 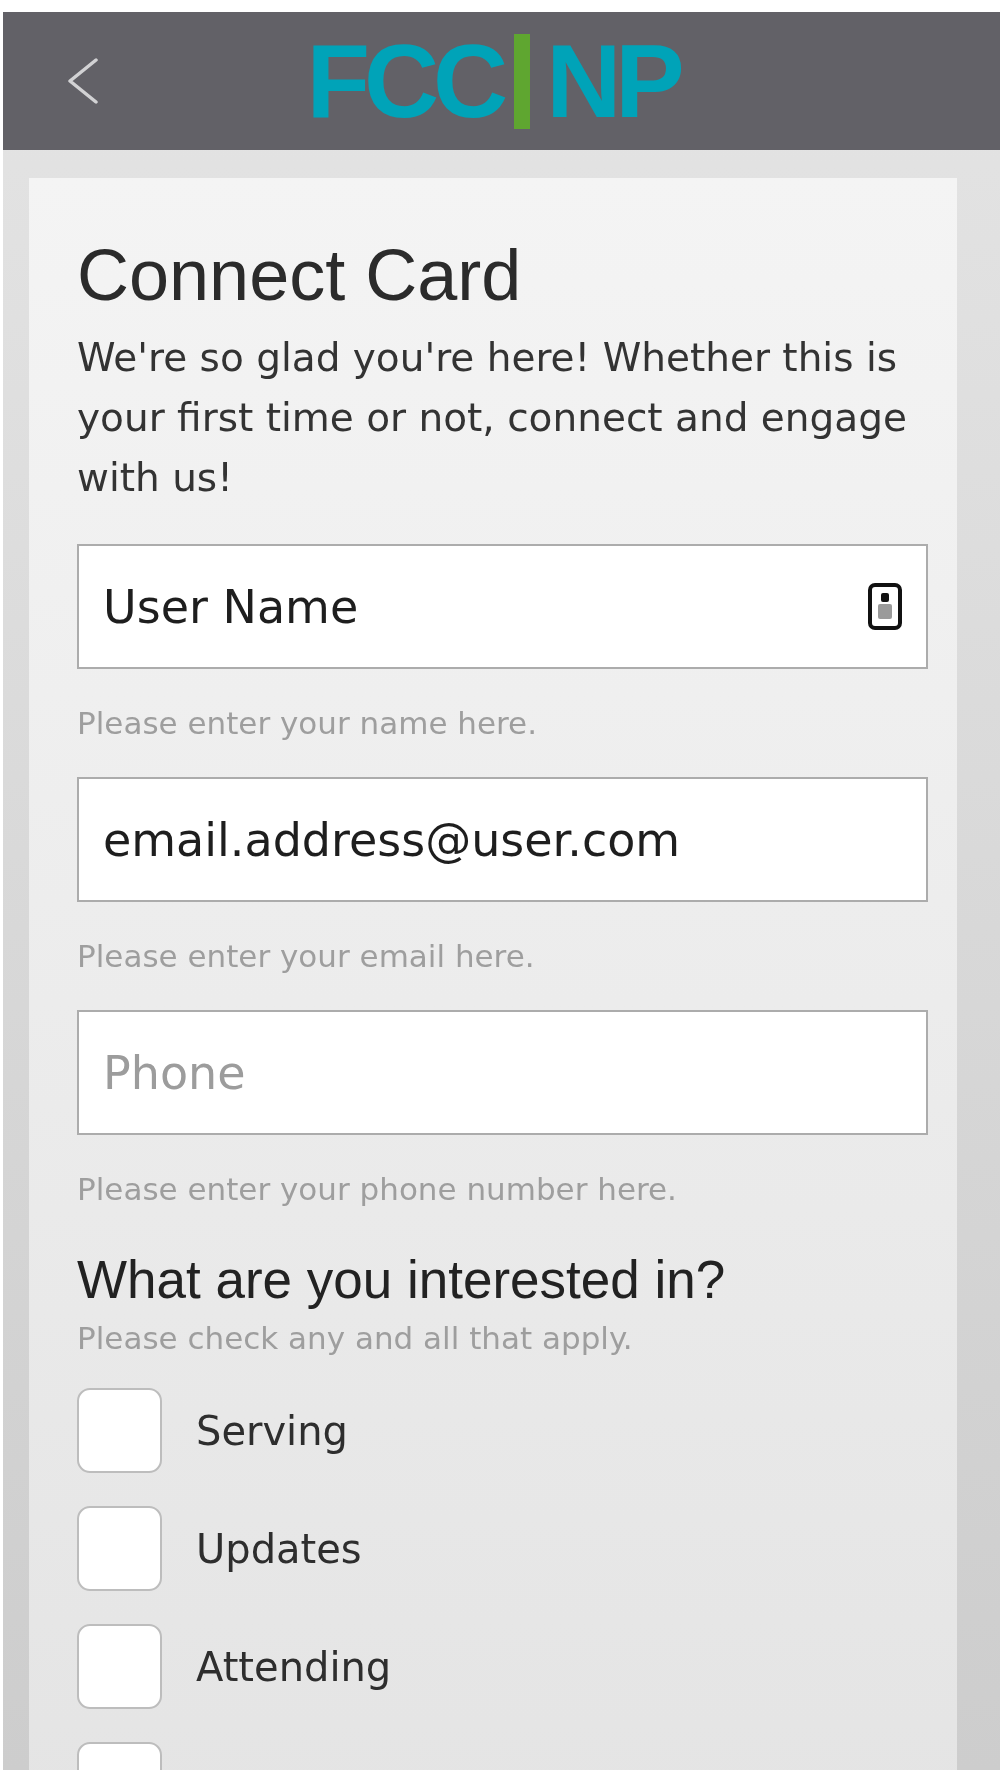 What do you see at coordinates (522, 81) in the screenshot?
I see `logo-bar-icon` at bounding box center [522, 81].